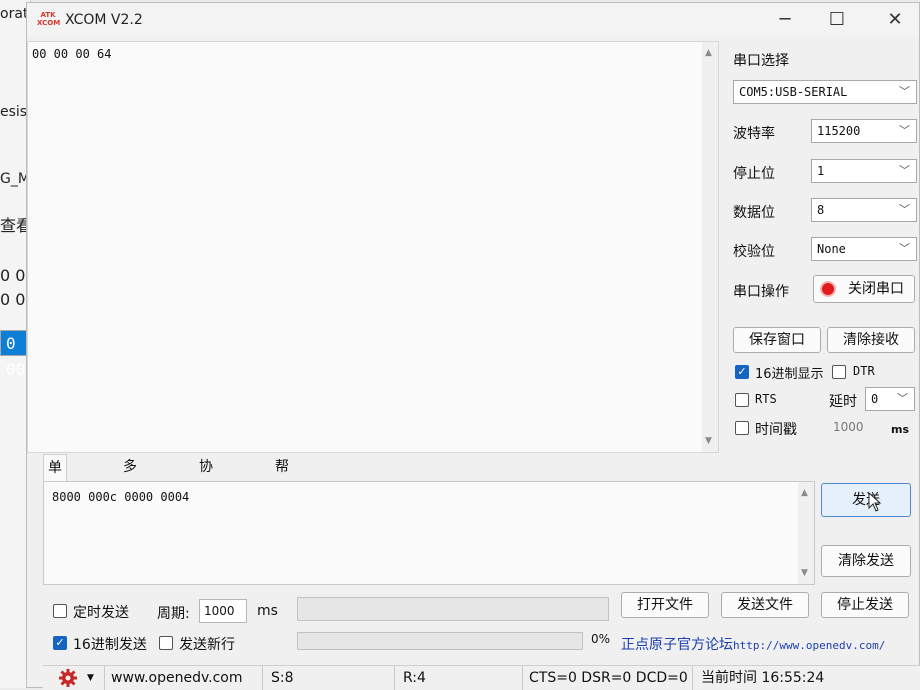 The height and width of the screenshot is (690, 920). What do you see at coordinates (890, 399) in the screenshot?
I see `delay-select: 0 ﹀` at bounding box center [890, 399].